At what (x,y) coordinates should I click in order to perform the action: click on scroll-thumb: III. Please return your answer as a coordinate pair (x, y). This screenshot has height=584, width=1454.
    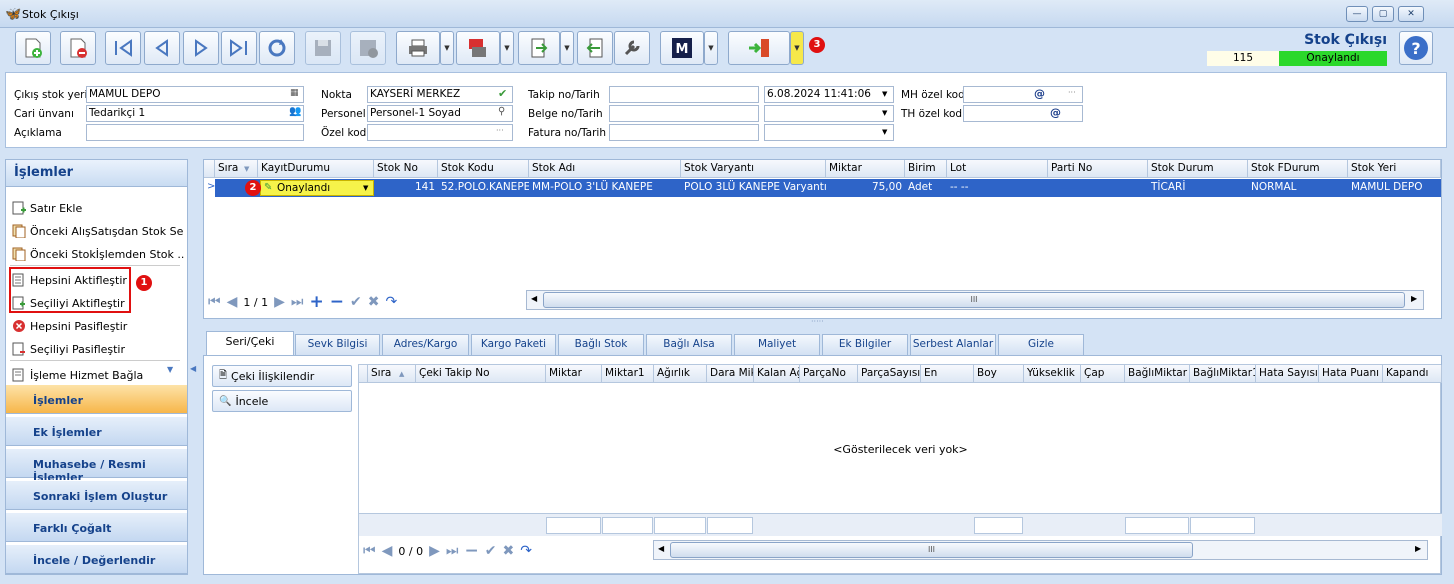
    Looking at the image, I should click on (974, 300).